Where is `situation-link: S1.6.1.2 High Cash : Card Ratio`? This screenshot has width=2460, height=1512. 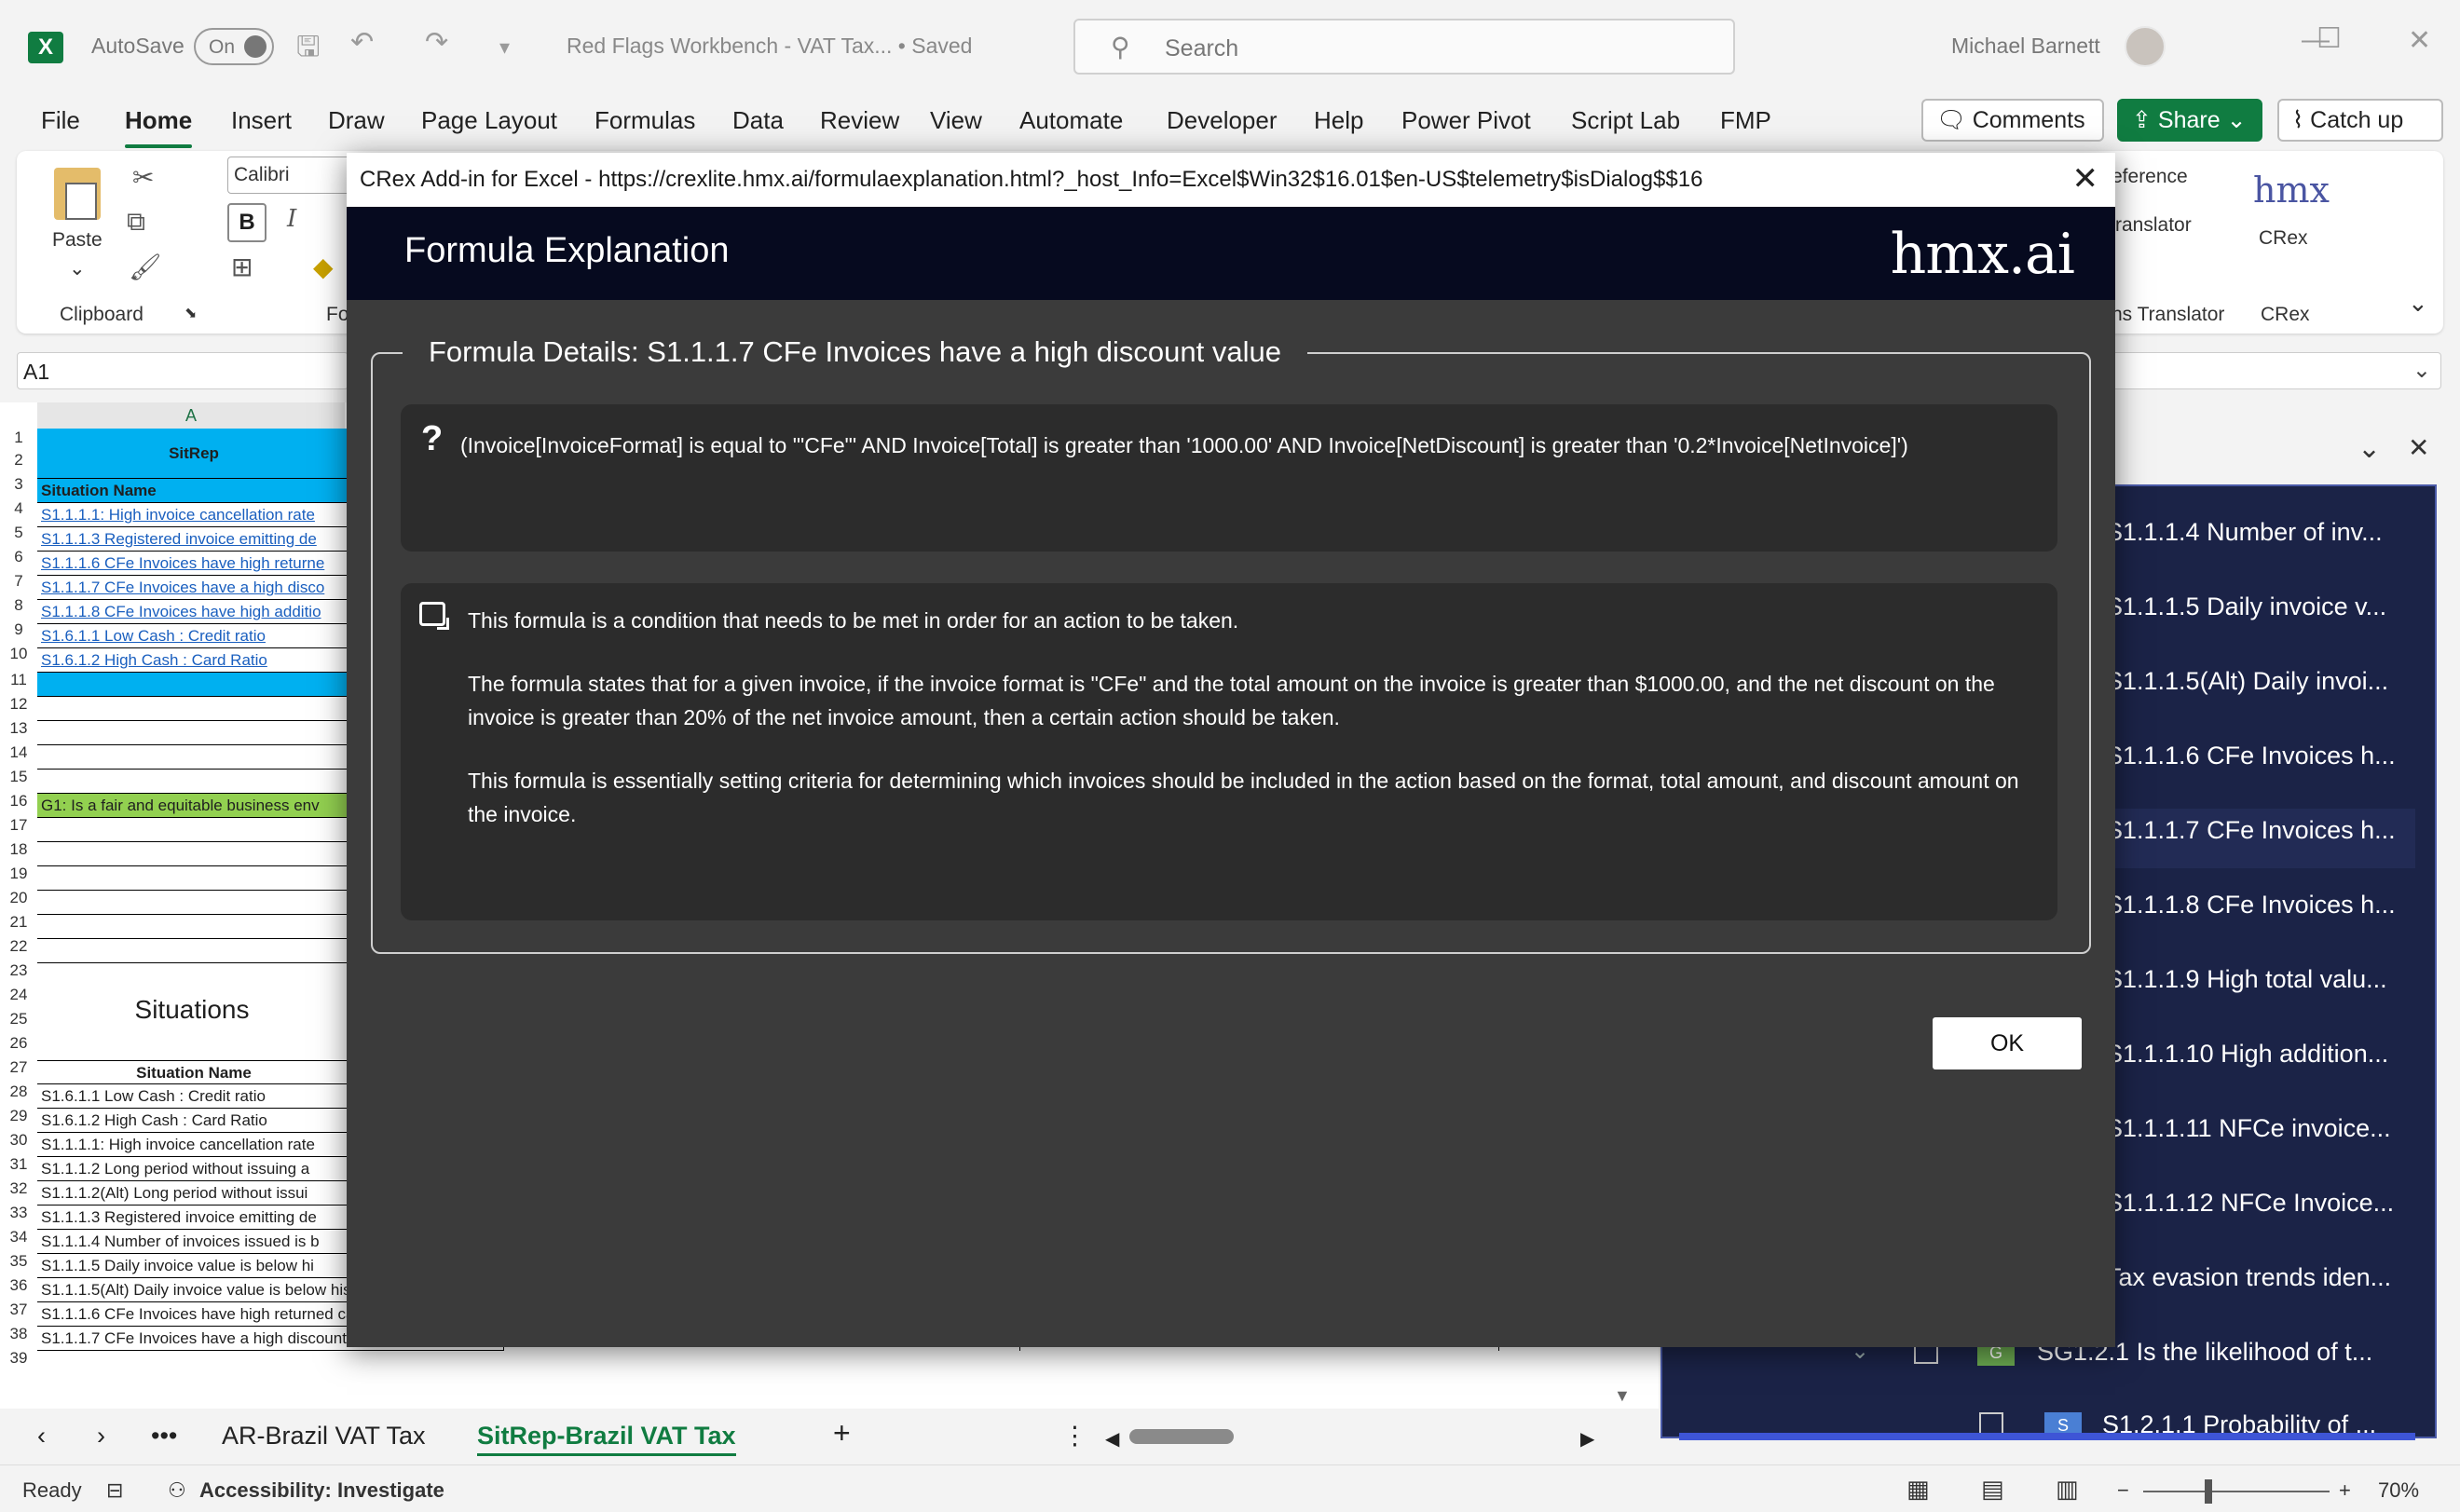
situation-link: S1.6.1.2 High Cash : Card Ratio is located at coordinates (192, 660).